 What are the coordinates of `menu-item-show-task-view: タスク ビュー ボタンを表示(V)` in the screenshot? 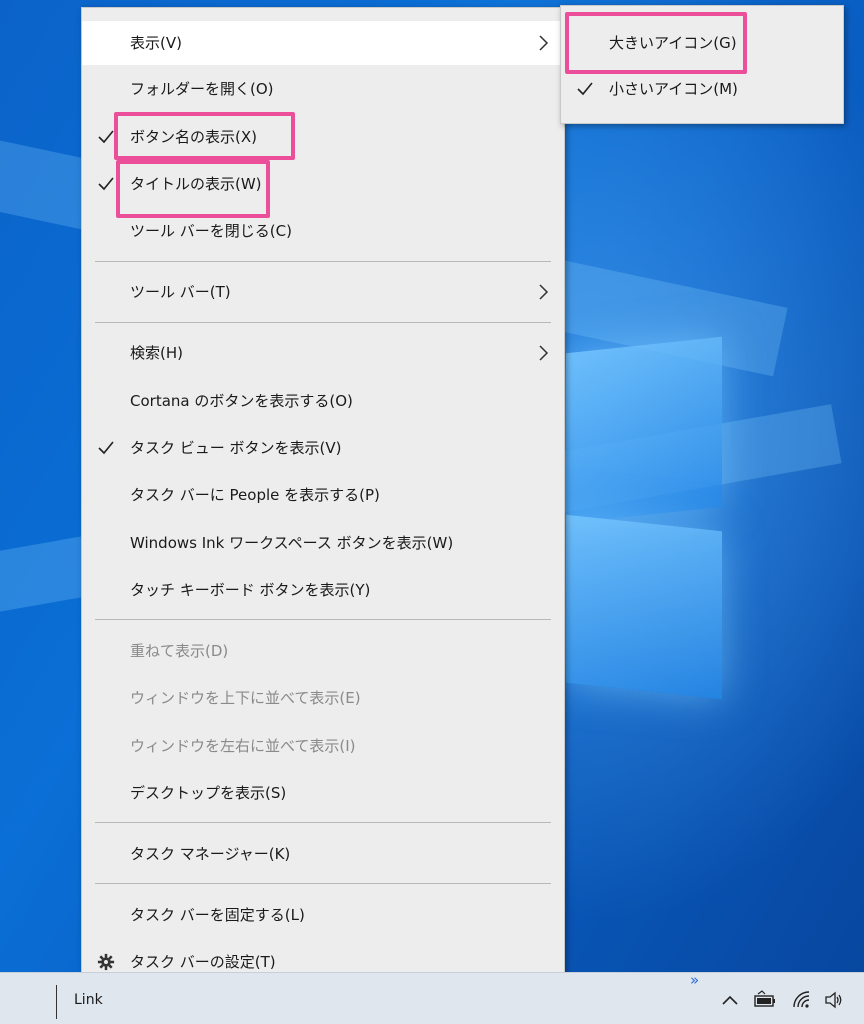 It's located at (323, 448).